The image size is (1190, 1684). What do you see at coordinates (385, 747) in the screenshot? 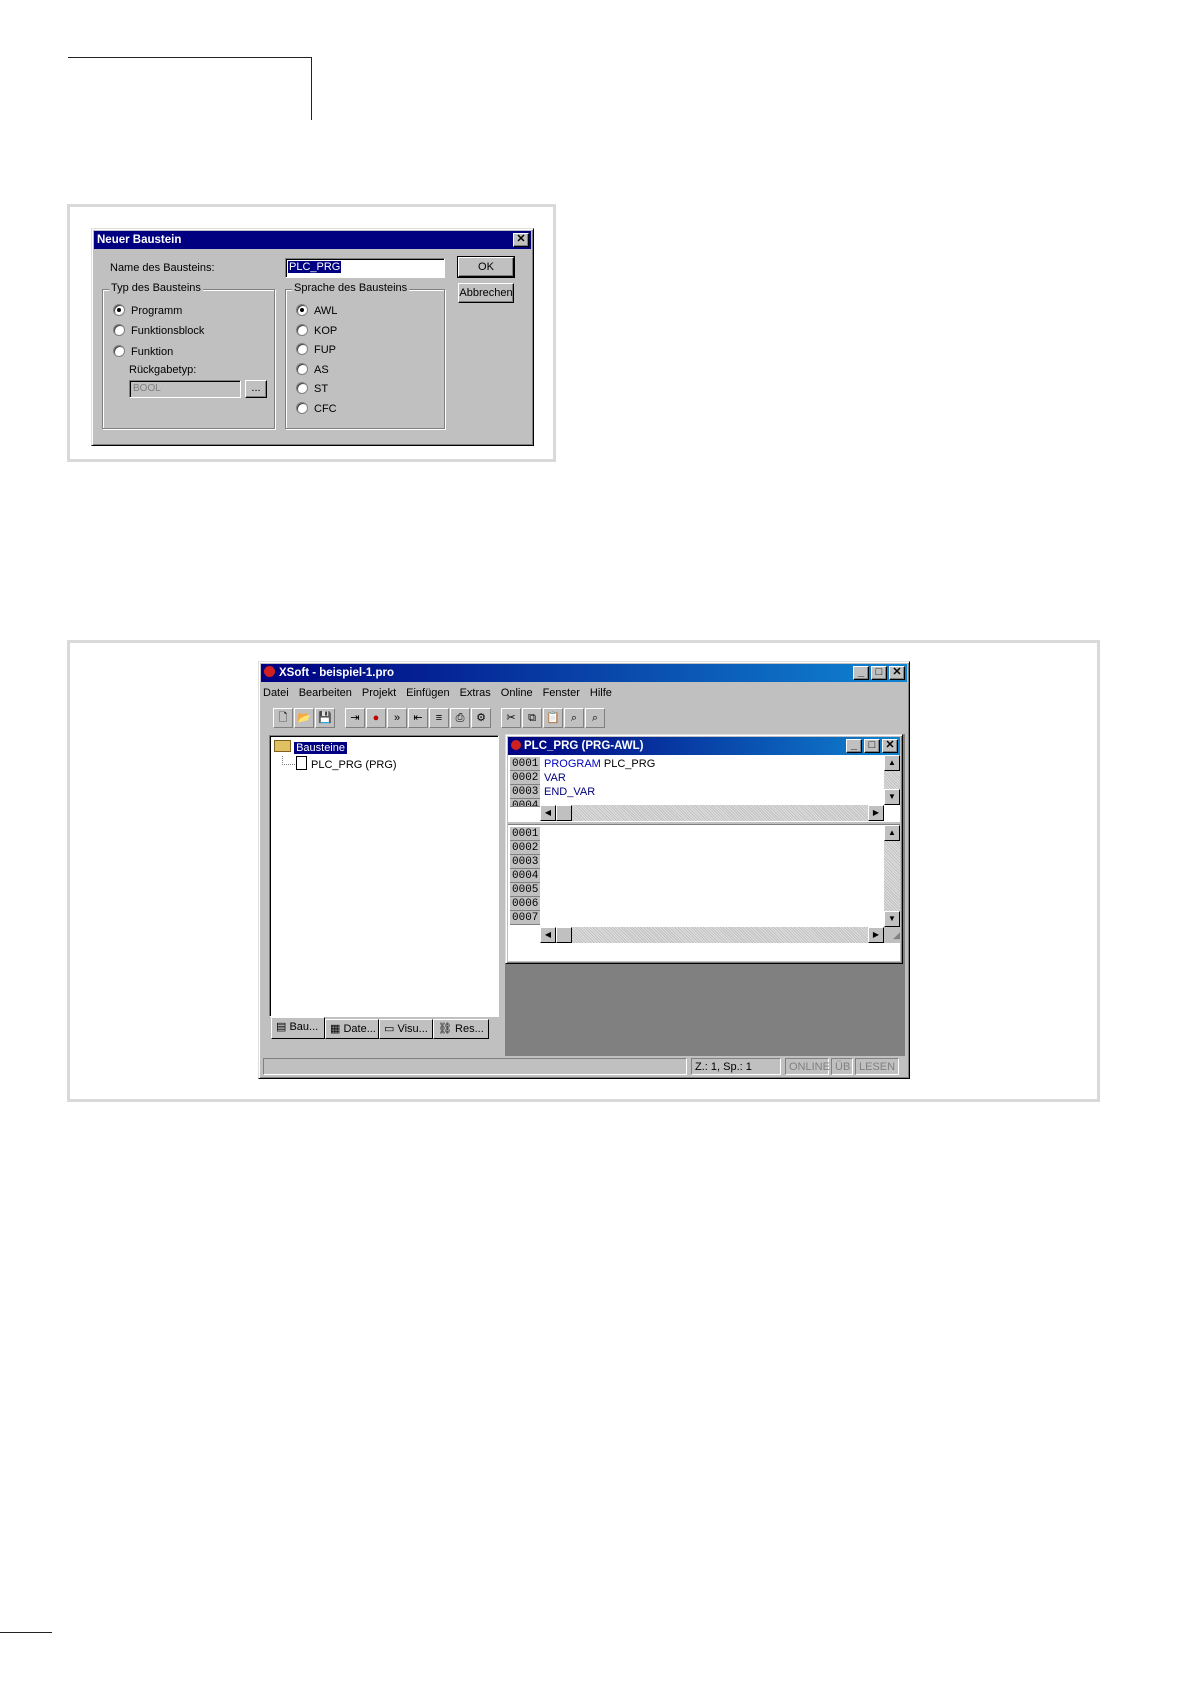
I see `tree-root: Bausteine` at bounding box center [385, 747].